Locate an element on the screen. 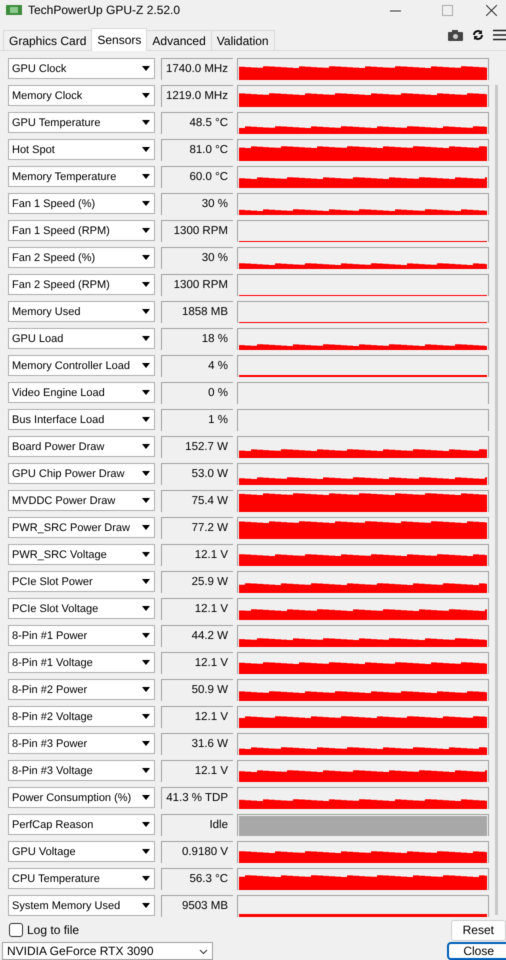 This screenshot has height=960, width=506. sensor-dropdown: Memory Controller Load is located at coordinates (81, 365).